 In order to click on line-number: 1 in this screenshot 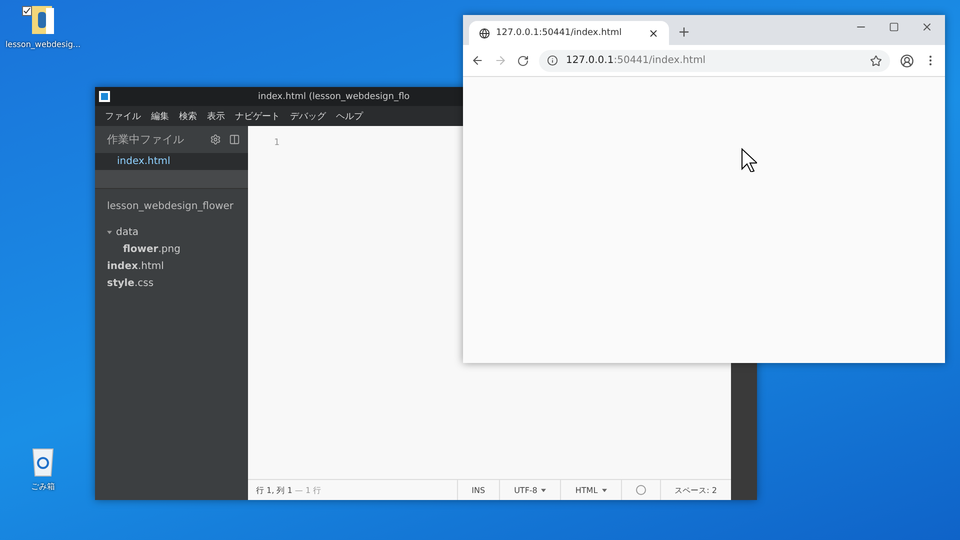, I will do `click(277, 143)`.